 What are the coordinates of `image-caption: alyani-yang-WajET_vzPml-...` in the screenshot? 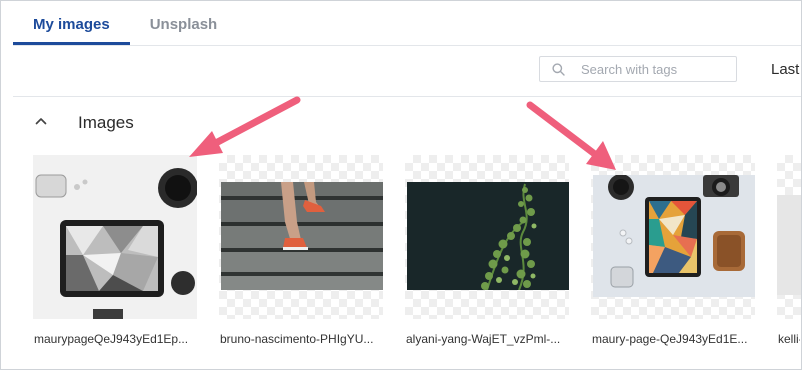 It's located at (483, 339).